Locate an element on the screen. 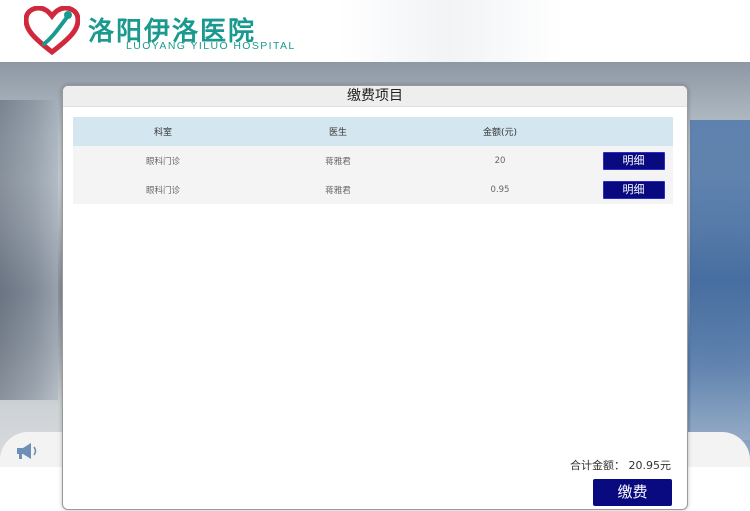  hospital-name-en: LUOYANG YILUO HOSPITAL is located at coordinates (211, 46).